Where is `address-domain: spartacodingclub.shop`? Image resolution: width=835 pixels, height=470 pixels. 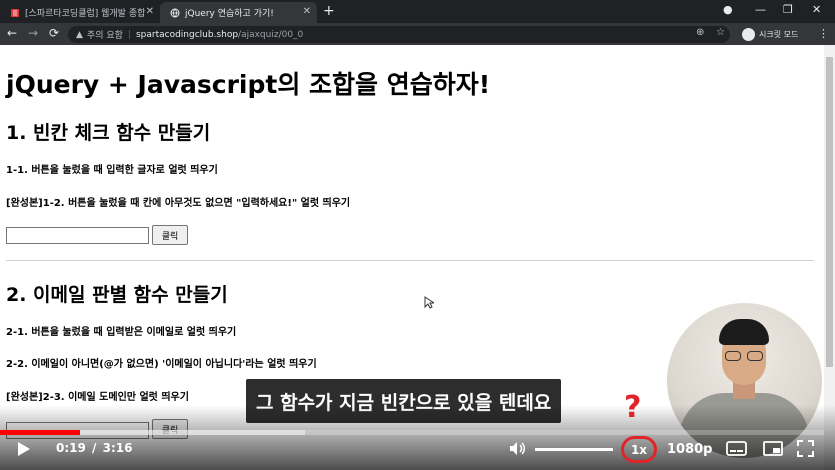
address-domain: spartacodingclub.shop is located at coordinates (187, 34).